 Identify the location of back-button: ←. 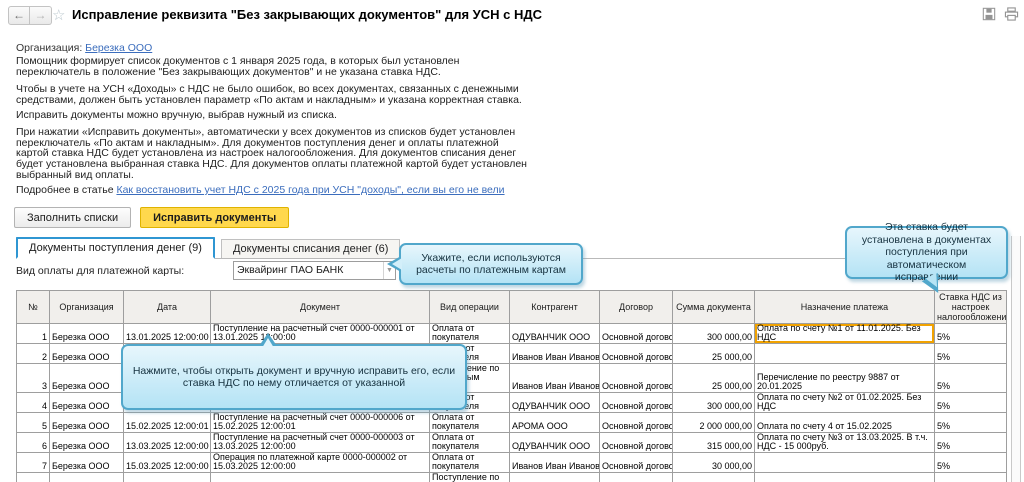
(19, 15).